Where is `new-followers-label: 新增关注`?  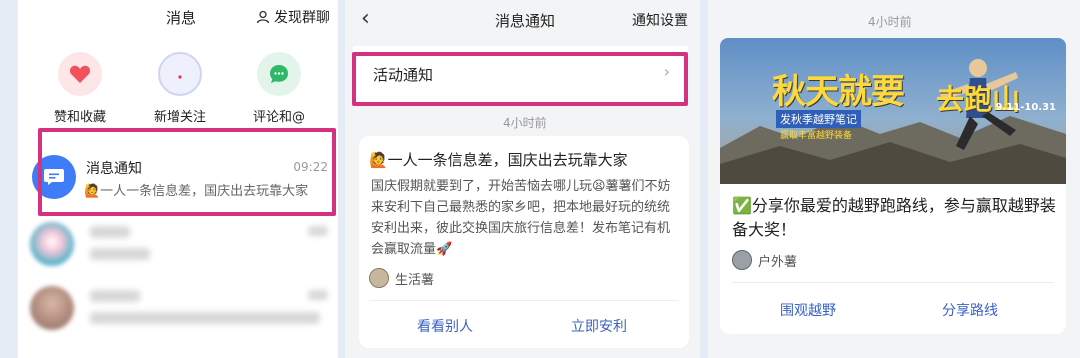 new-followers-label: 新增关注 is located at coordinates (179, 117).